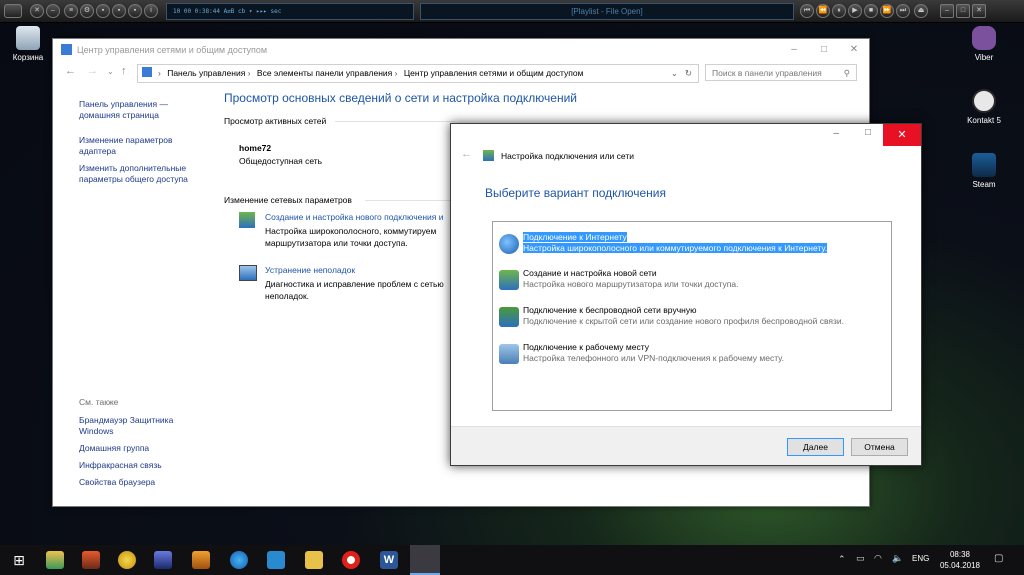 The width and height of the screenshot is (1024, 575). What do you see at coordinates (887, 11) in the screenshot?
I see `forward-icon: ⏩` at bounding box center [887, 11].